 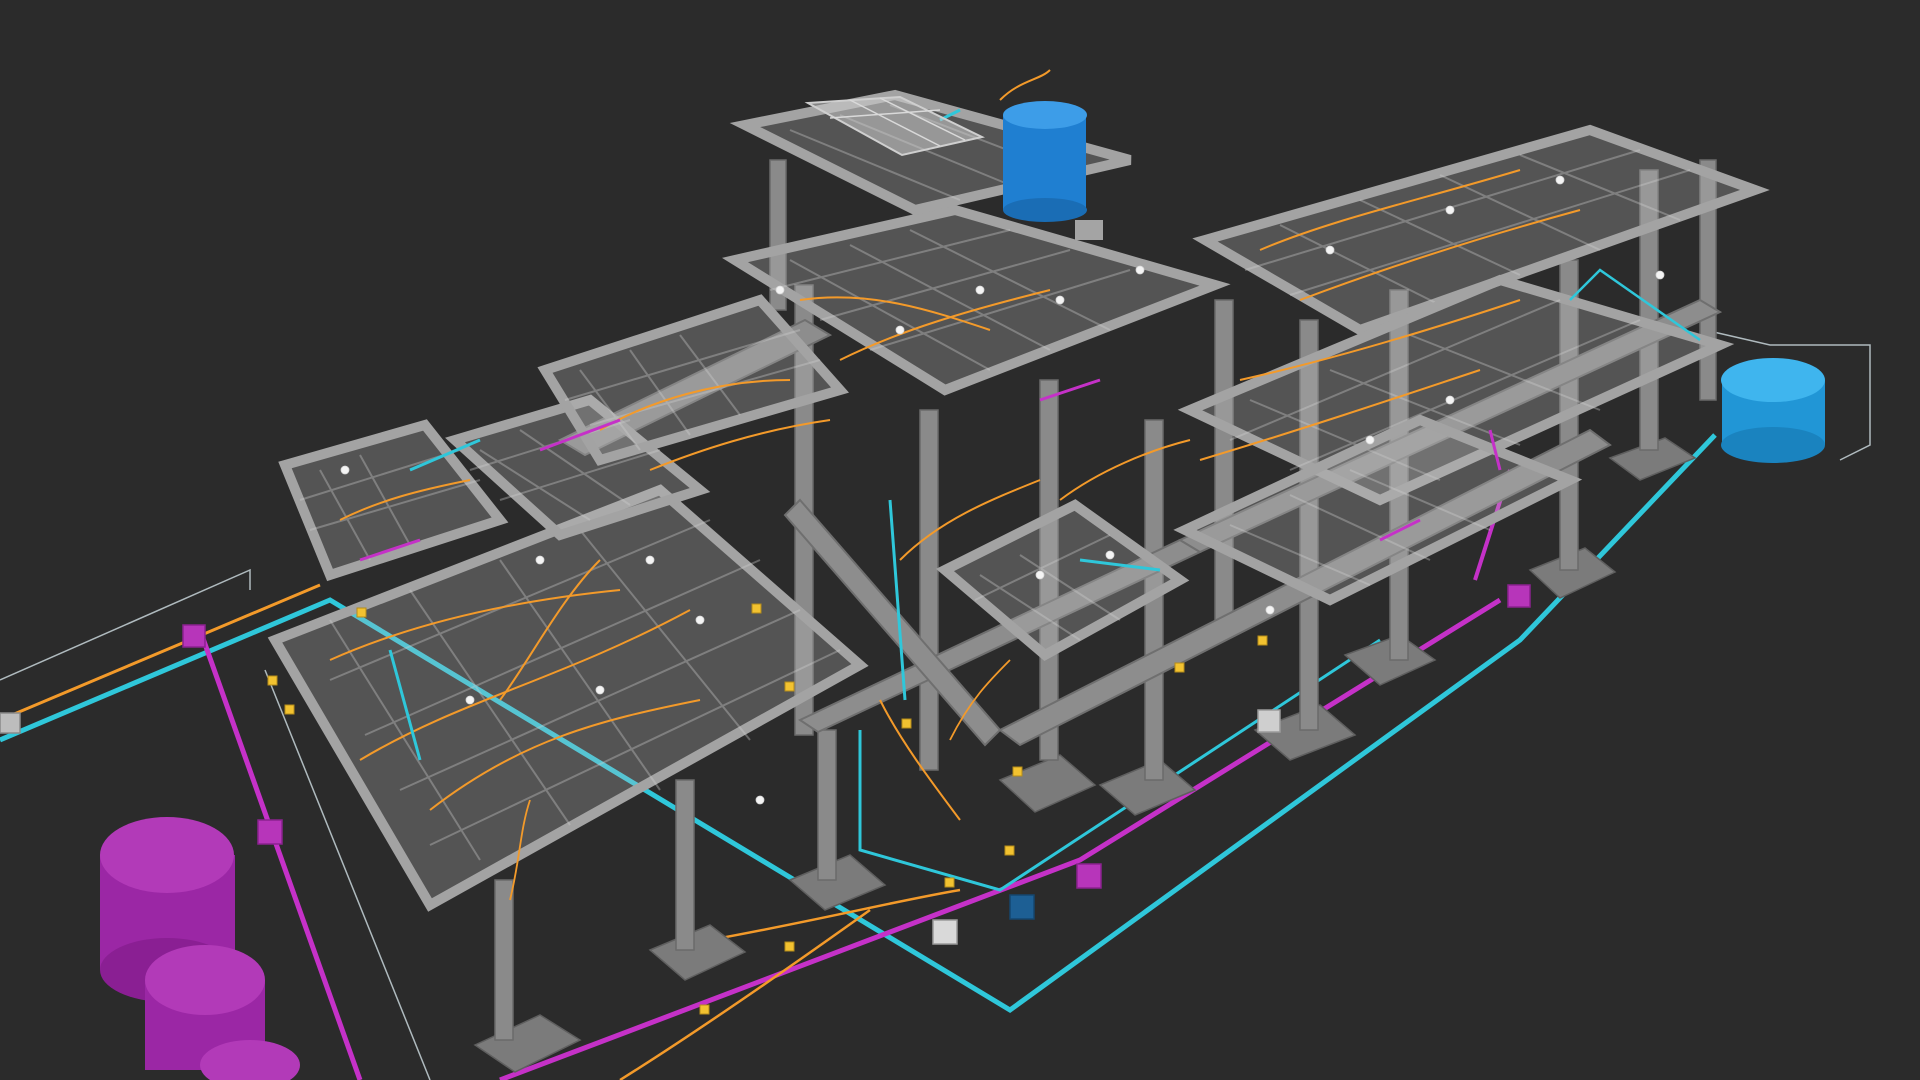 I want to click on ground-water-tank, so click(x=1773, y=410).